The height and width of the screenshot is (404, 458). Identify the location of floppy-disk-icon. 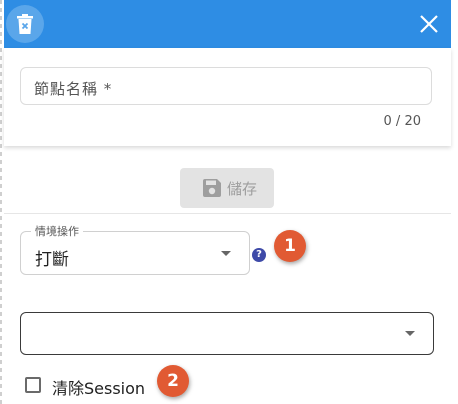
(212, 188).